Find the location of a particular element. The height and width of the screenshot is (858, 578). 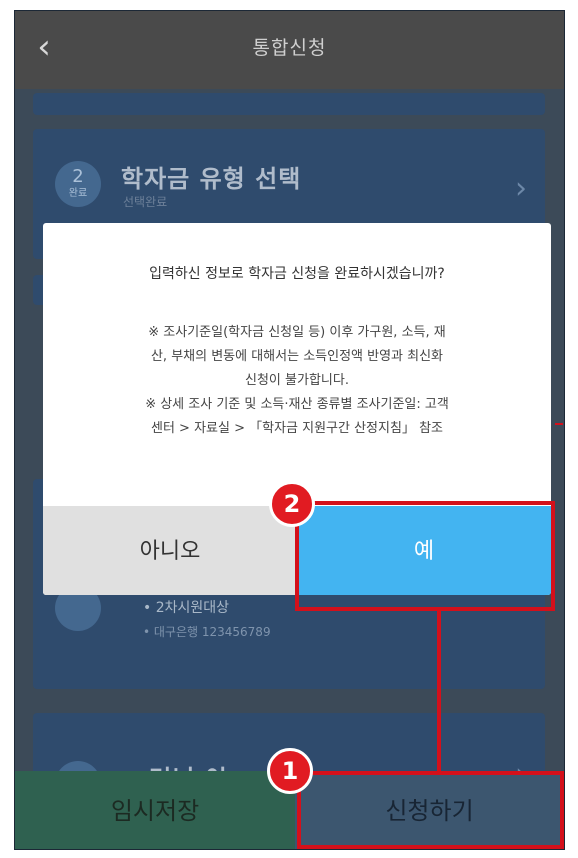

step-2-marker: 2 is located at coordinates (292, 504).